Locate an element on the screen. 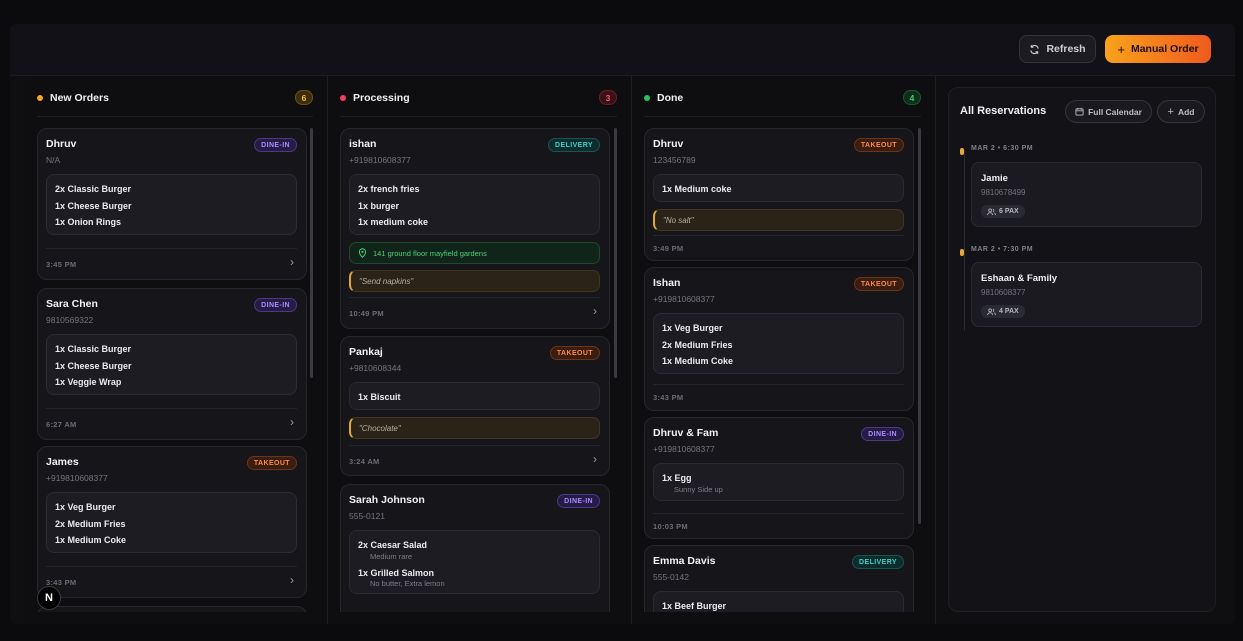  customer-name: Dhruv is located at coordinates (668, 144).